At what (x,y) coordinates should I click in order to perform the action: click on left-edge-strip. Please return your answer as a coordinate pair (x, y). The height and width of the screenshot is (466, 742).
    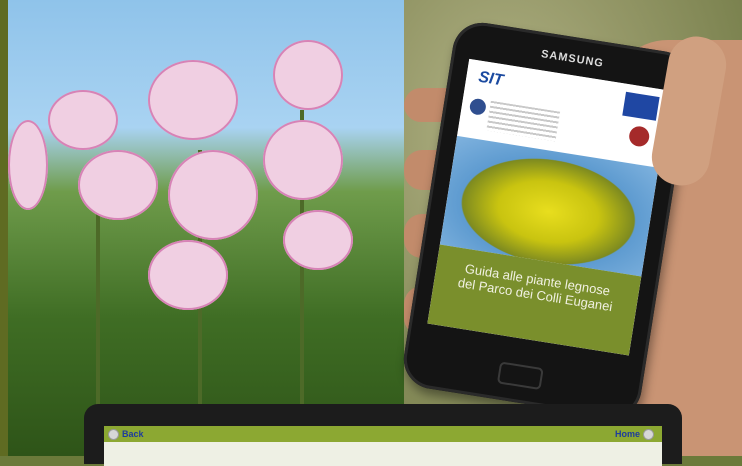
    Looking at the image, I should click on (4, 228).